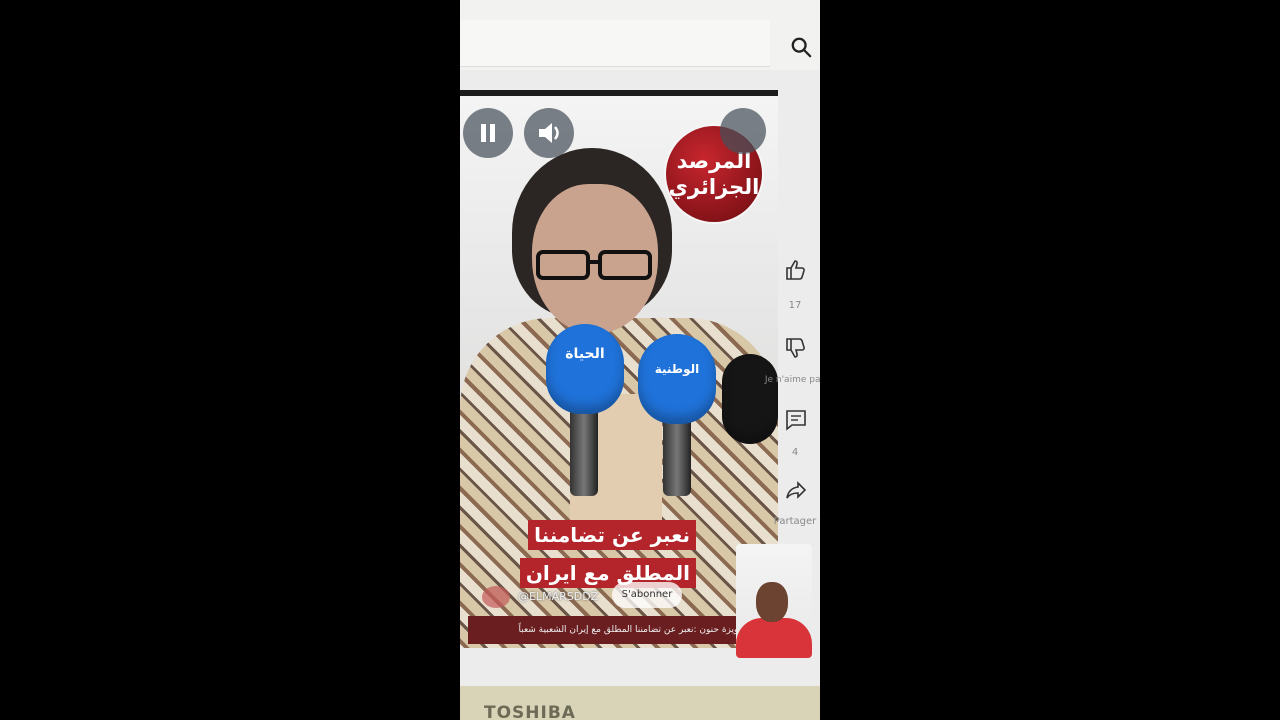  Describe the element at coordinates (585, 369) in the screenshot. I see `microphone-alhayat` at that location.